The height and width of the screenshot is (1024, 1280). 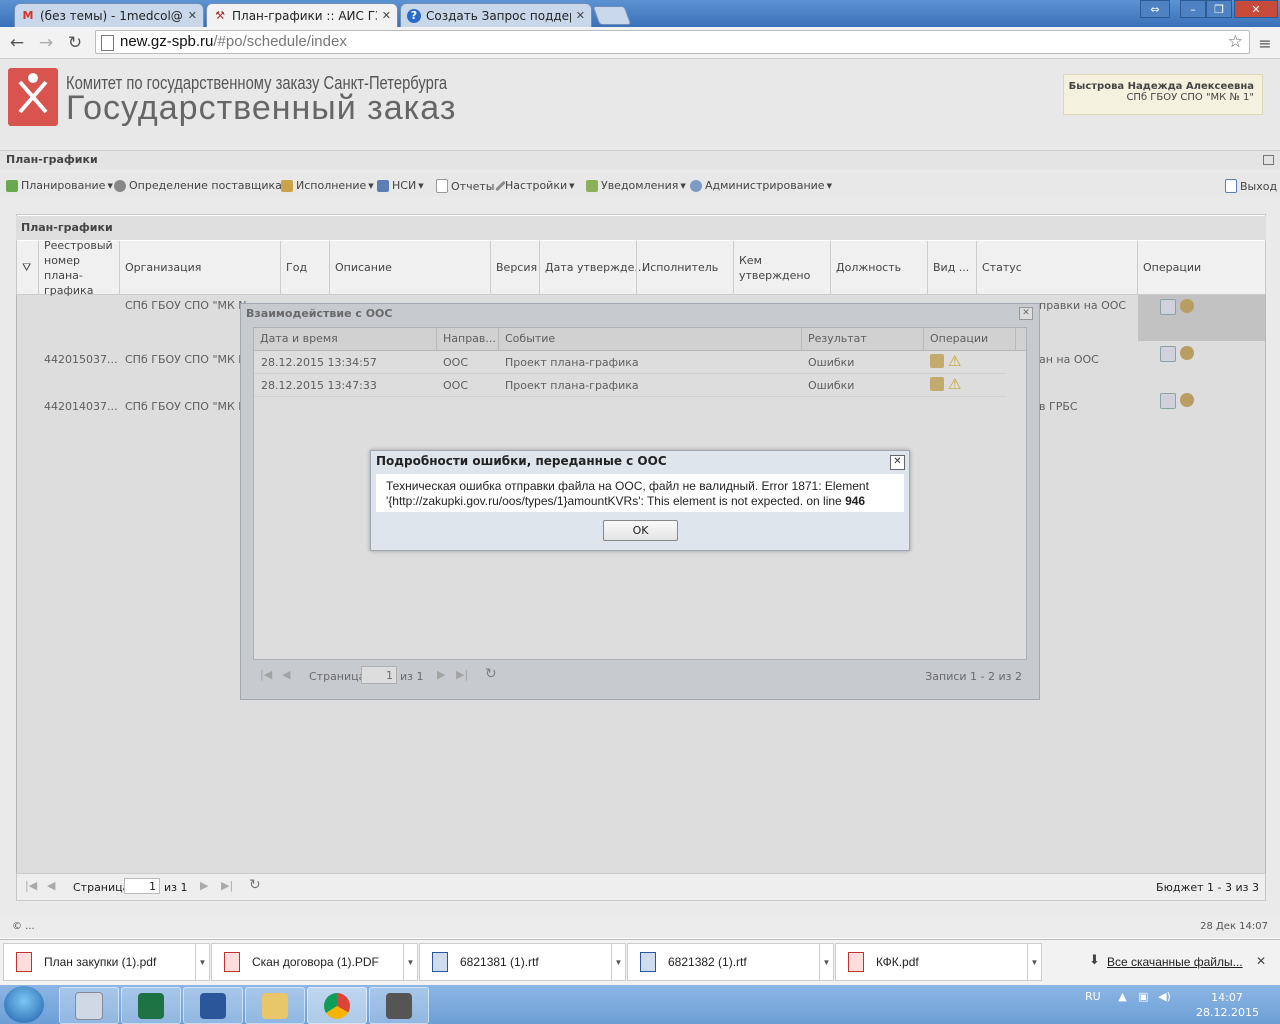 I want to click on menu-planning: Планирование ▼, so click(x=59, y=185).